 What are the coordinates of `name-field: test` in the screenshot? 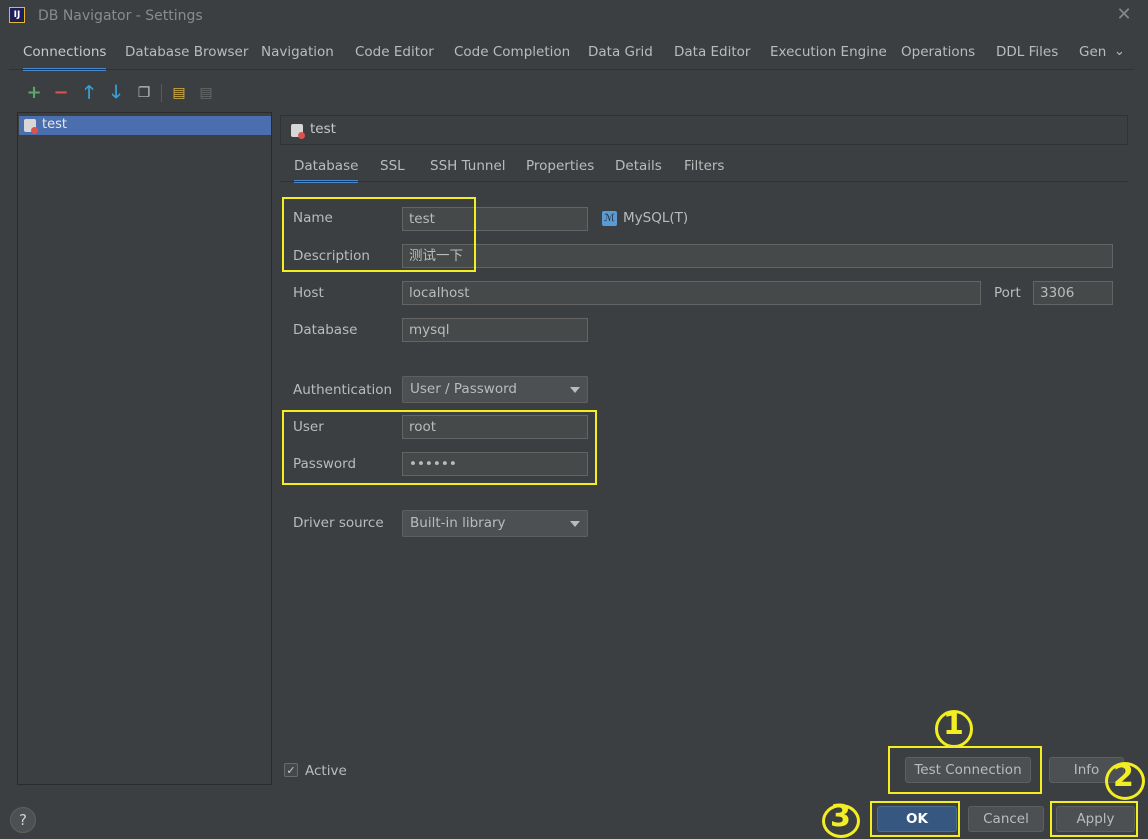 It's located at (495, 219).